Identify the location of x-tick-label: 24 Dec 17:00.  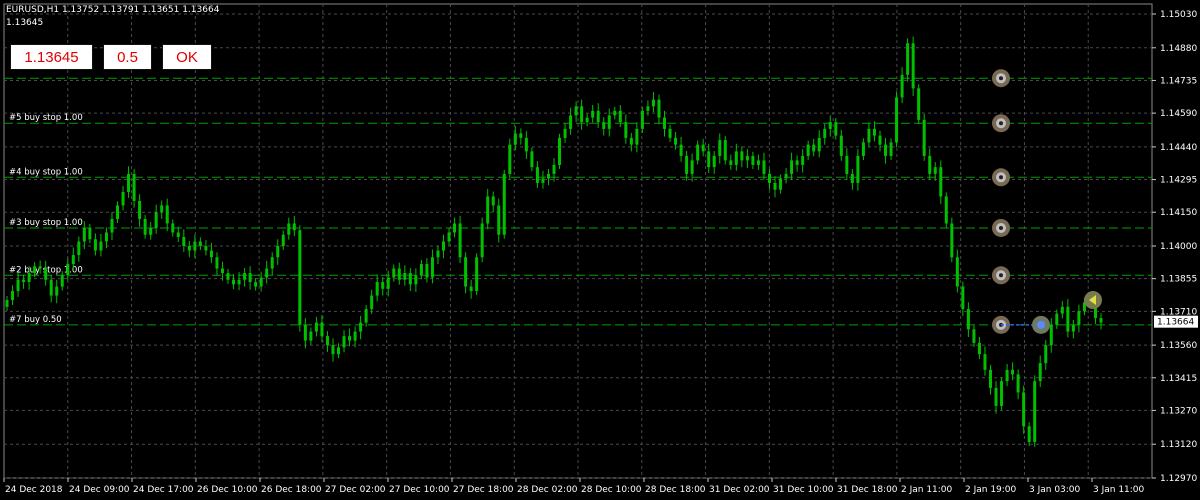
(163, 490).